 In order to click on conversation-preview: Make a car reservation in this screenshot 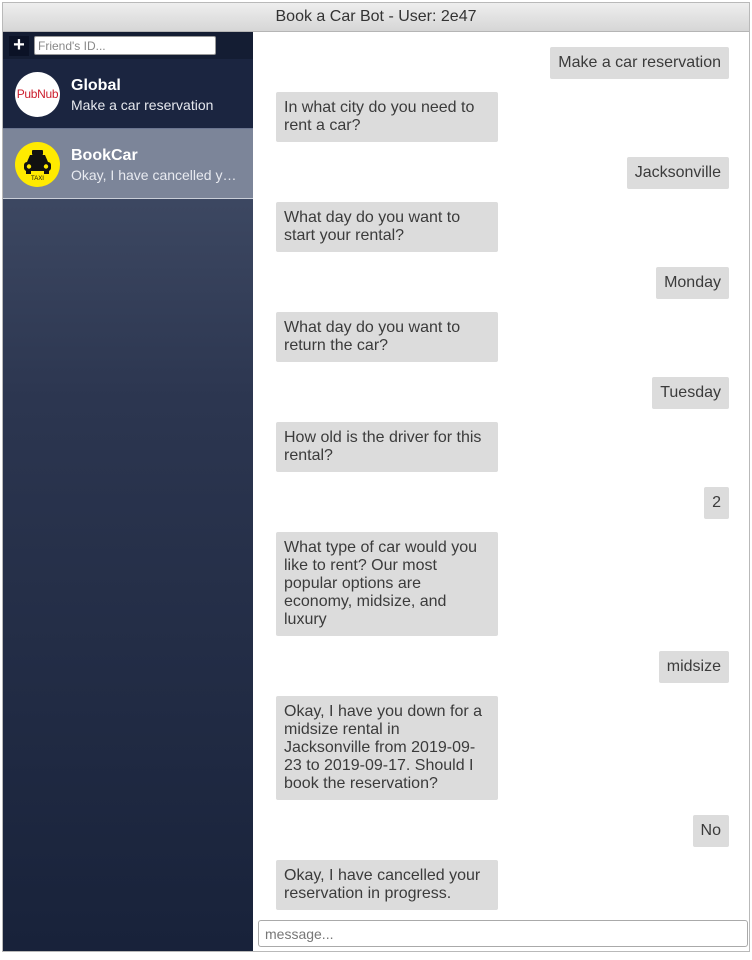, I will do `click(142, 105)`.